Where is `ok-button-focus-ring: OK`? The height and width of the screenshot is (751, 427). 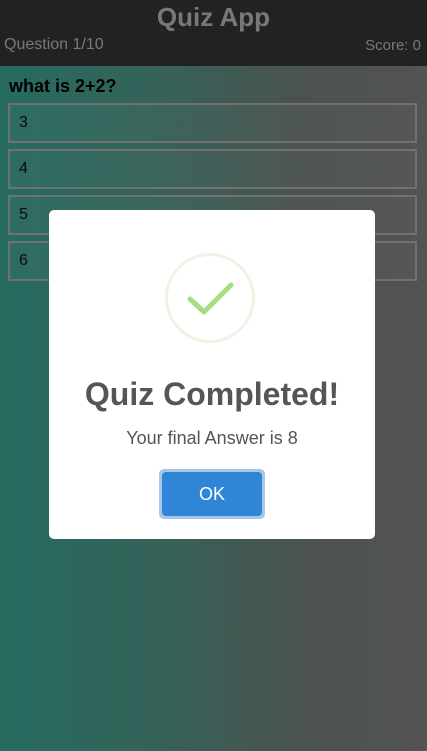
ok-button-focus-ring: OK is located at coordinates (212, 494).